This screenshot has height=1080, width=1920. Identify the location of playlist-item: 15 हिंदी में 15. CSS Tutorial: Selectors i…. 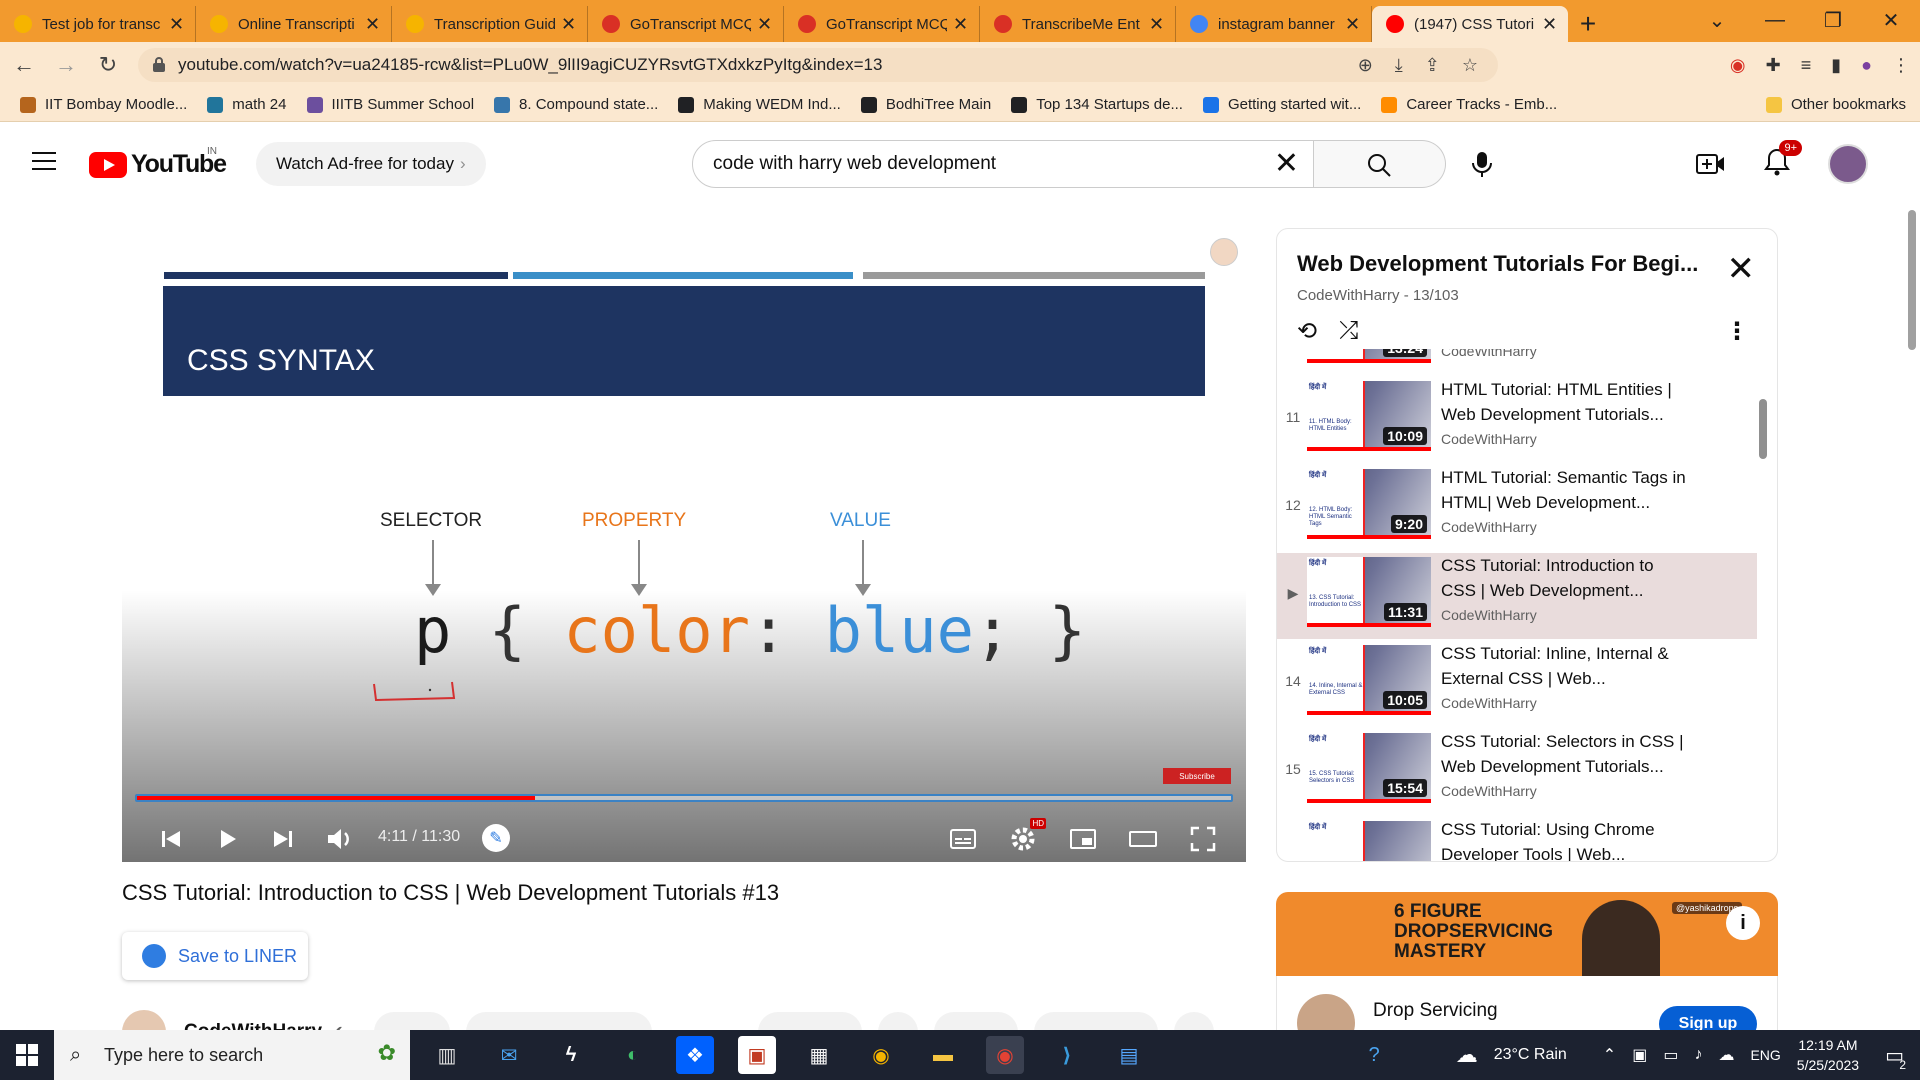
(1517, 772).